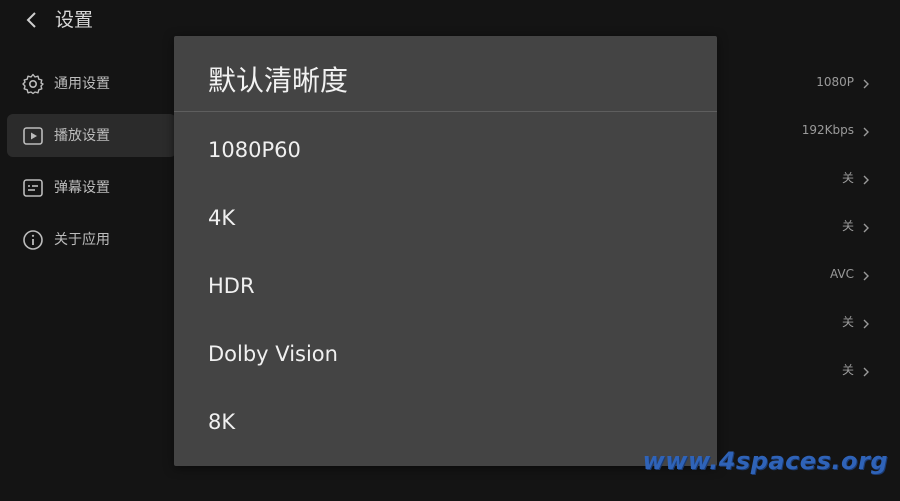 Image resolution: width=900 pixels, height=501 pixels. What do you see at coordinates (765, 461) in the screenshot?
I see `watermark: www.4spaces.org` at bounding box center [765, 461].